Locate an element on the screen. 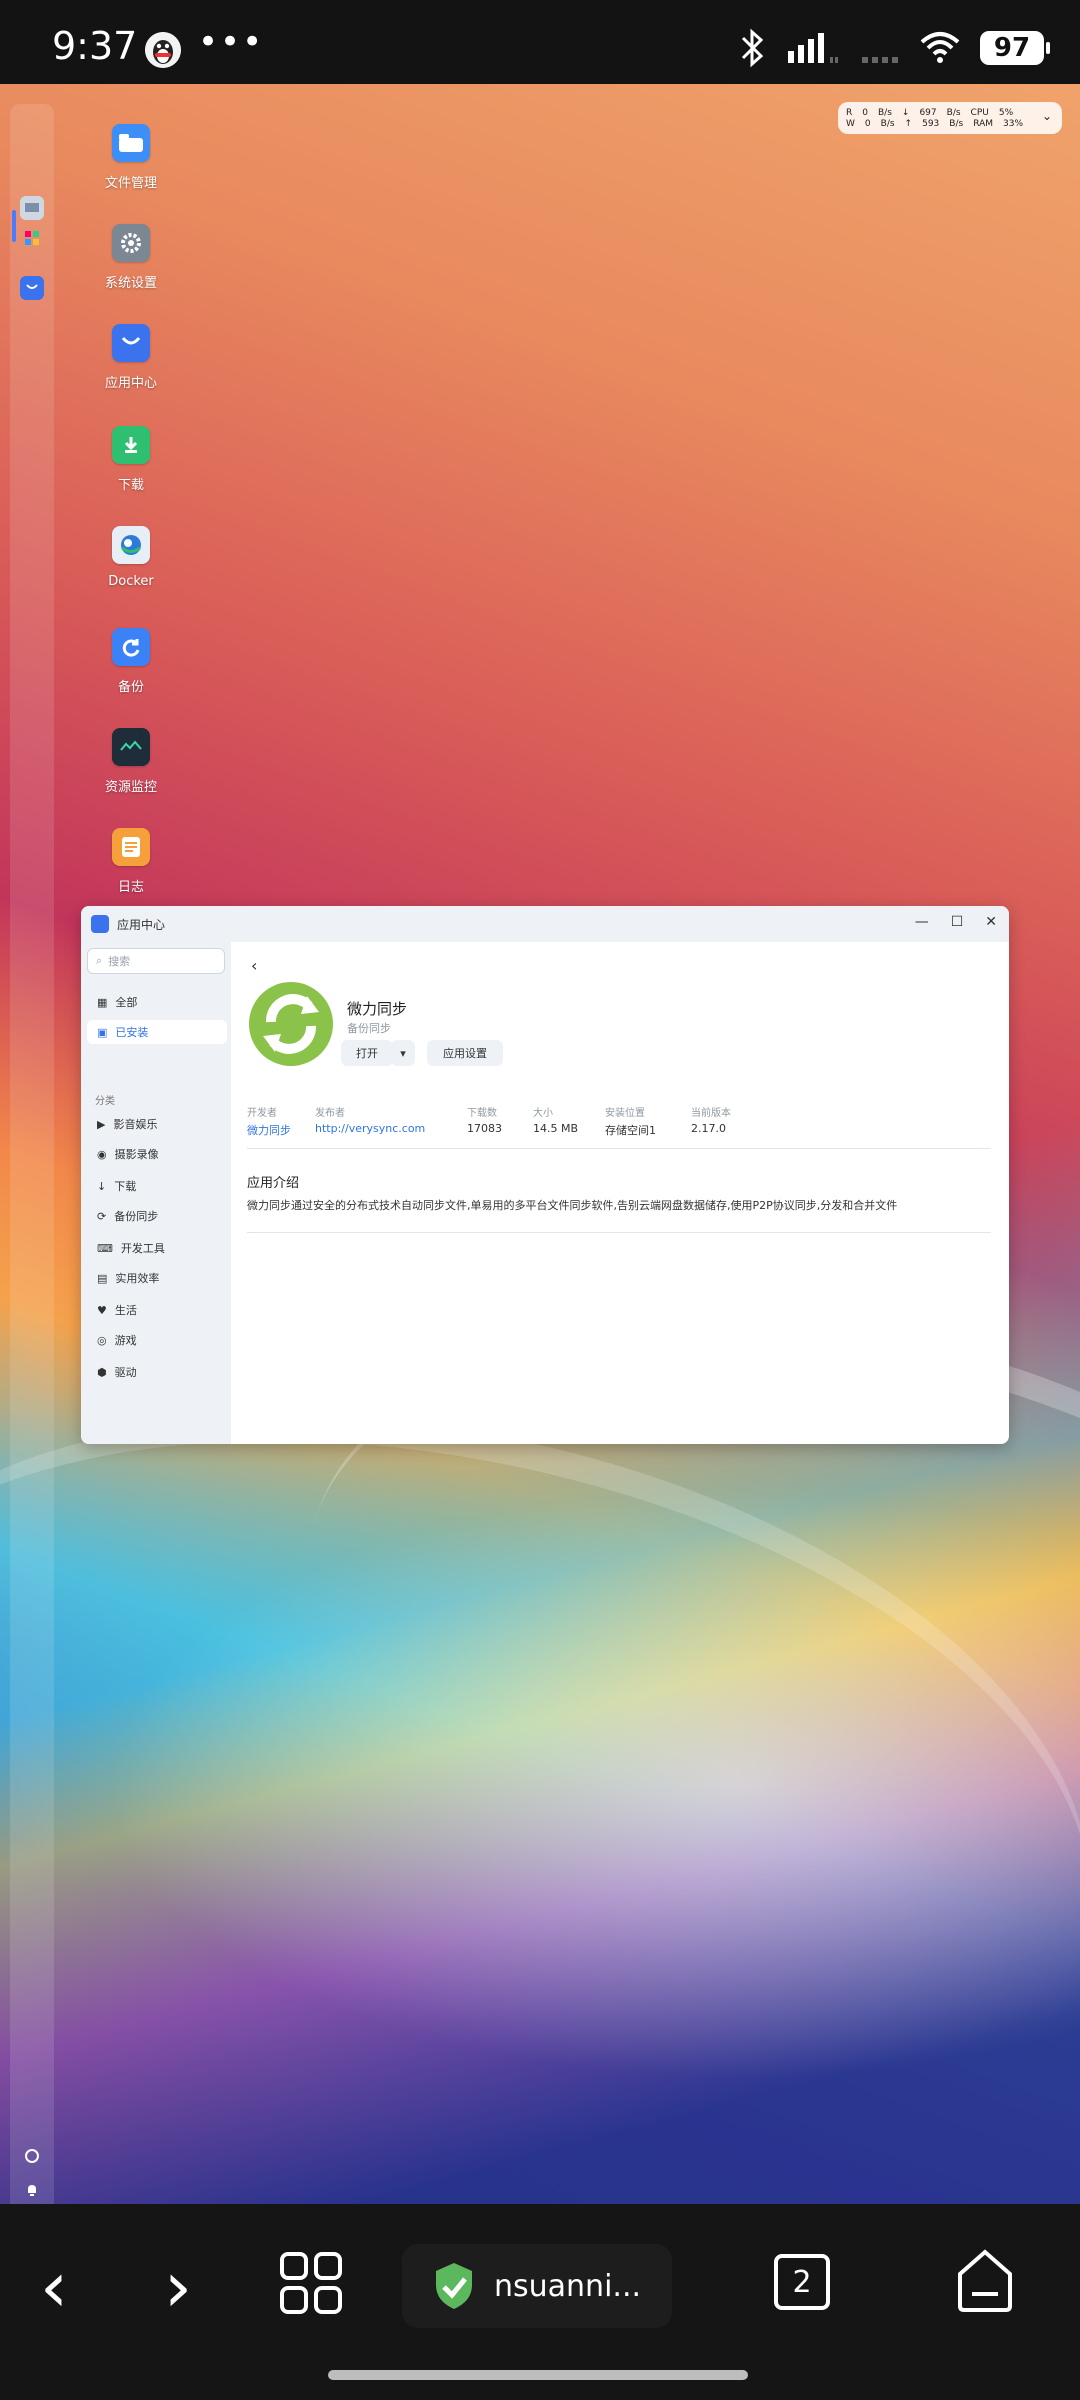 The width and height of the screenshot is (1080, 2400). tabs-count-button: 2 is located at coordinates (802, 2282).